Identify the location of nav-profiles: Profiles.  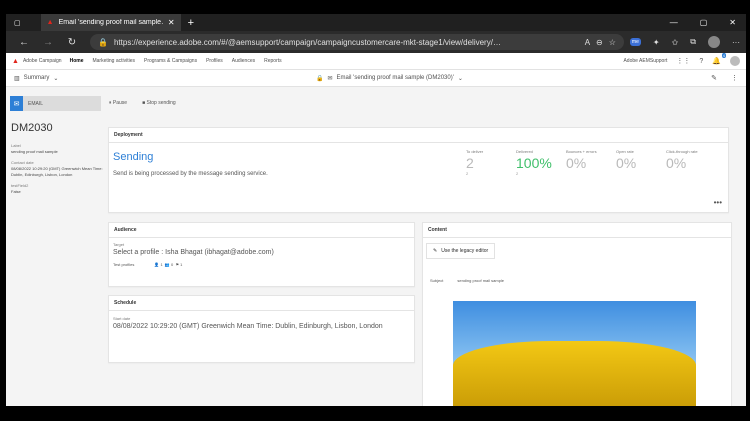
(214, 61).